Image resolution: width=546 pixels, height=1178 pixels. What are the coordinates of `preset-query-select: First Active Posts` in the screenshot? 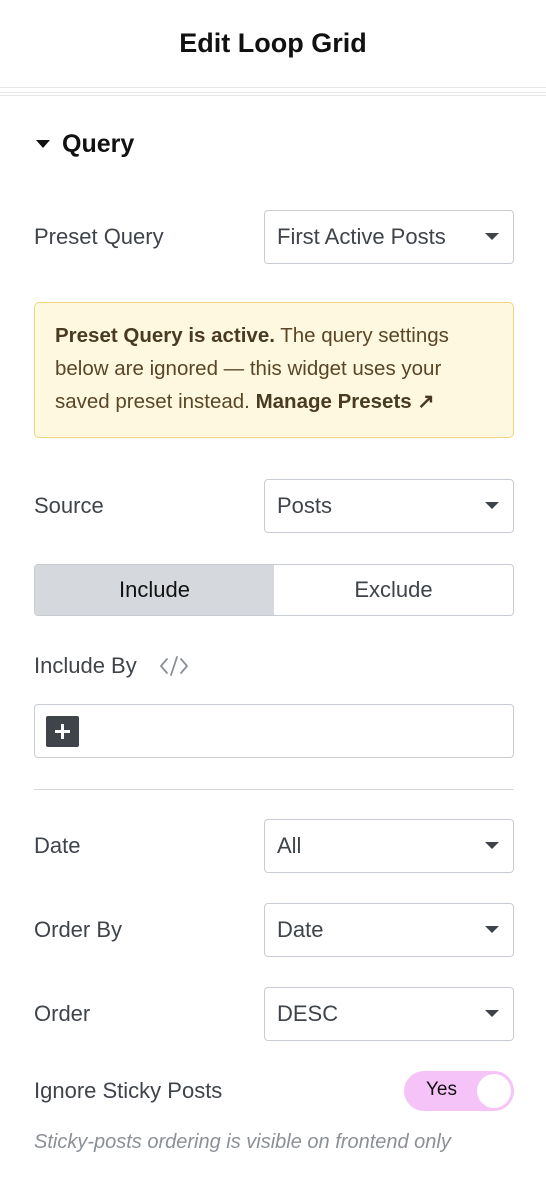 It's located at (389, 237).